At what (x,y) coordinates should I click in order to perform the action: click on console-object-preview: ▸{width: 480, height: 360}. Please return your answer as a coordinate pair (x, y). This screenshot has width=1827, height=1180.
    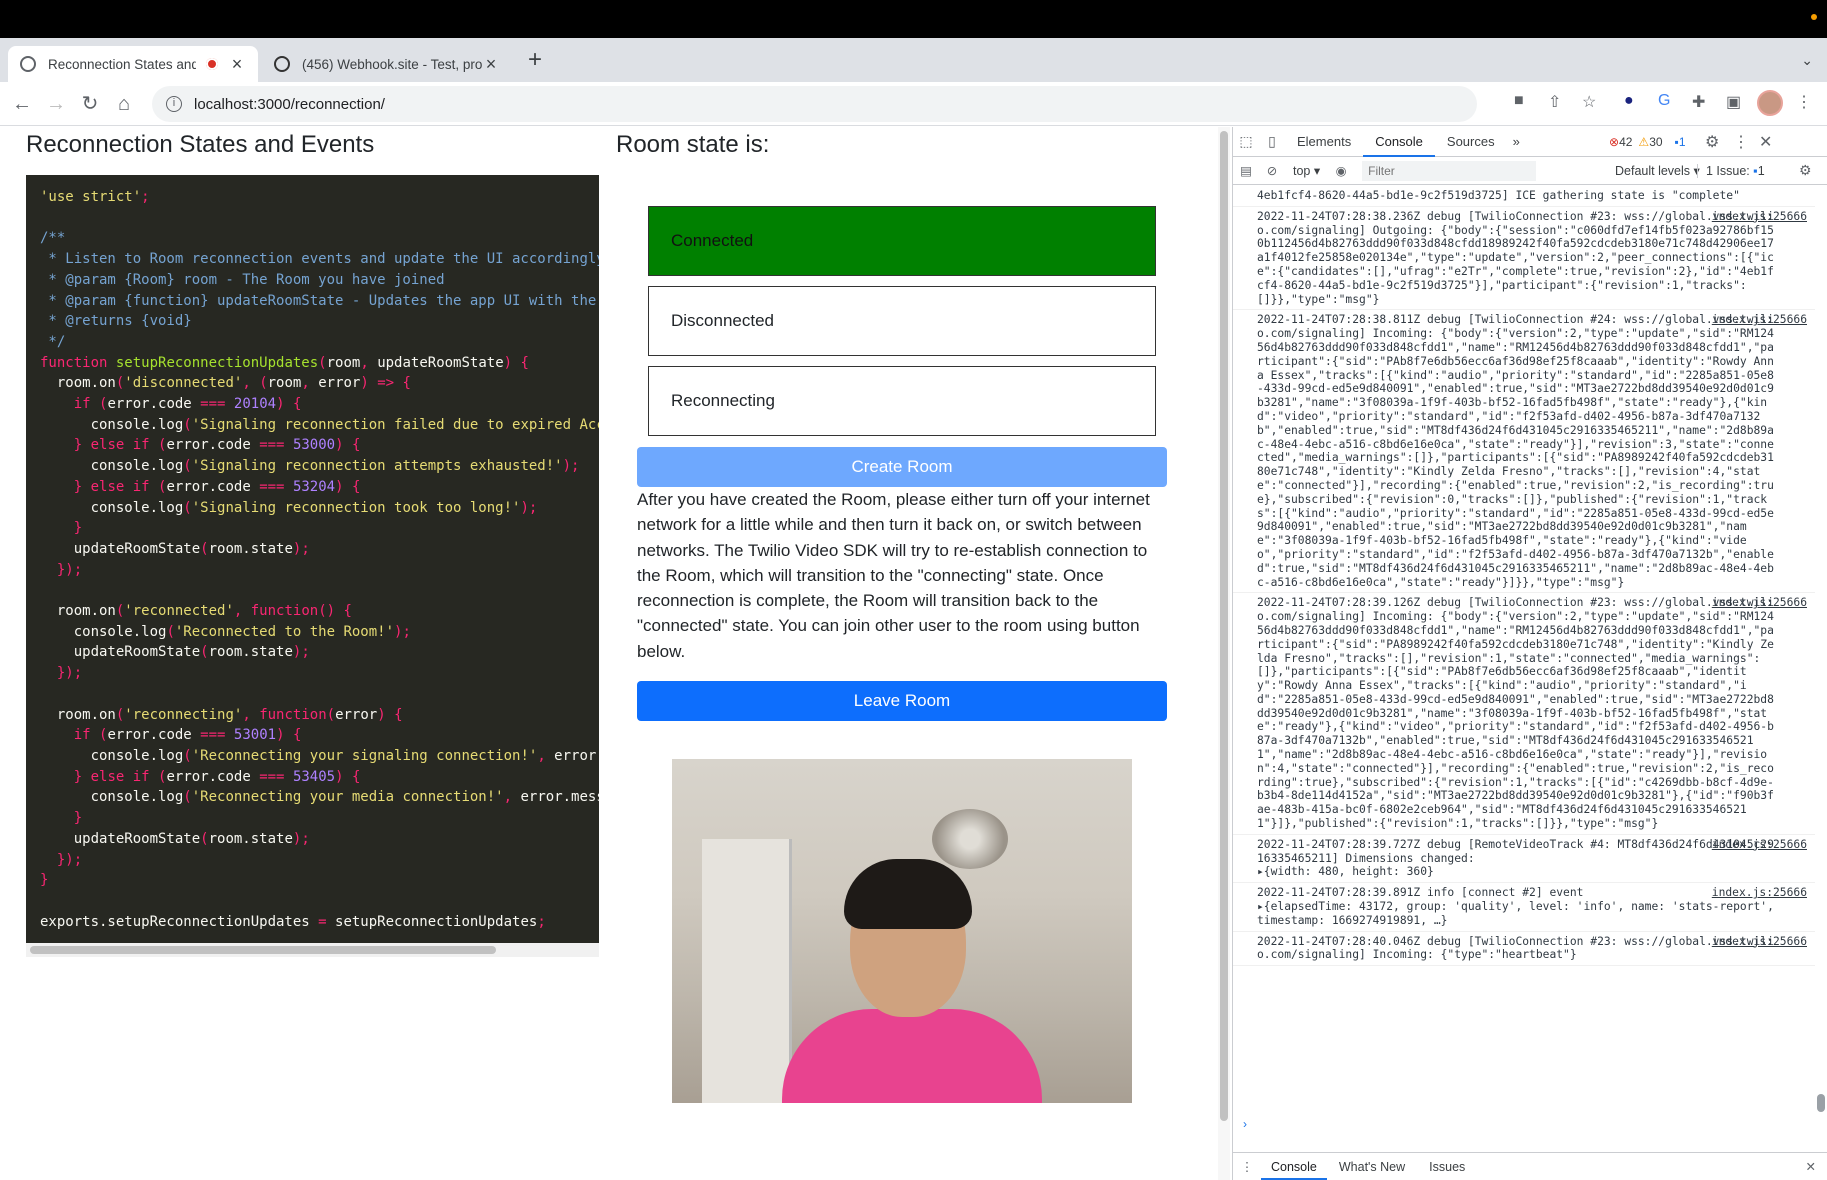
    Looking at the image, I should click on (1516, 872).